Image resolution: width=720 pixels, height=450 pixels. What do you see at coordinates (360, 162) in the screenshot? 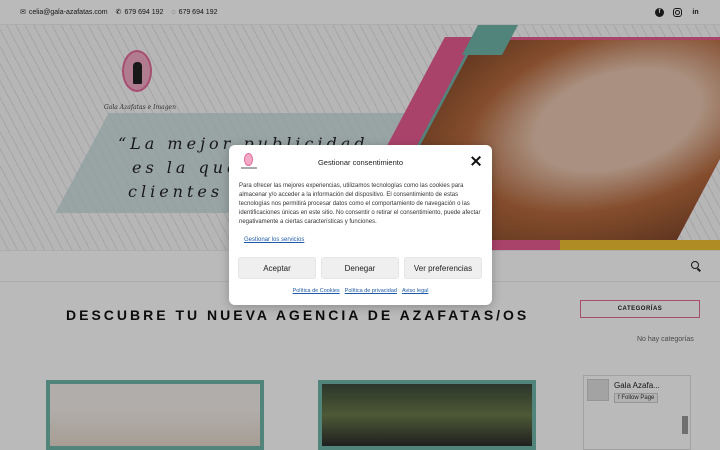
I see `dialog-title: Gestionar consentimiento` at bounding box center [360, 162].